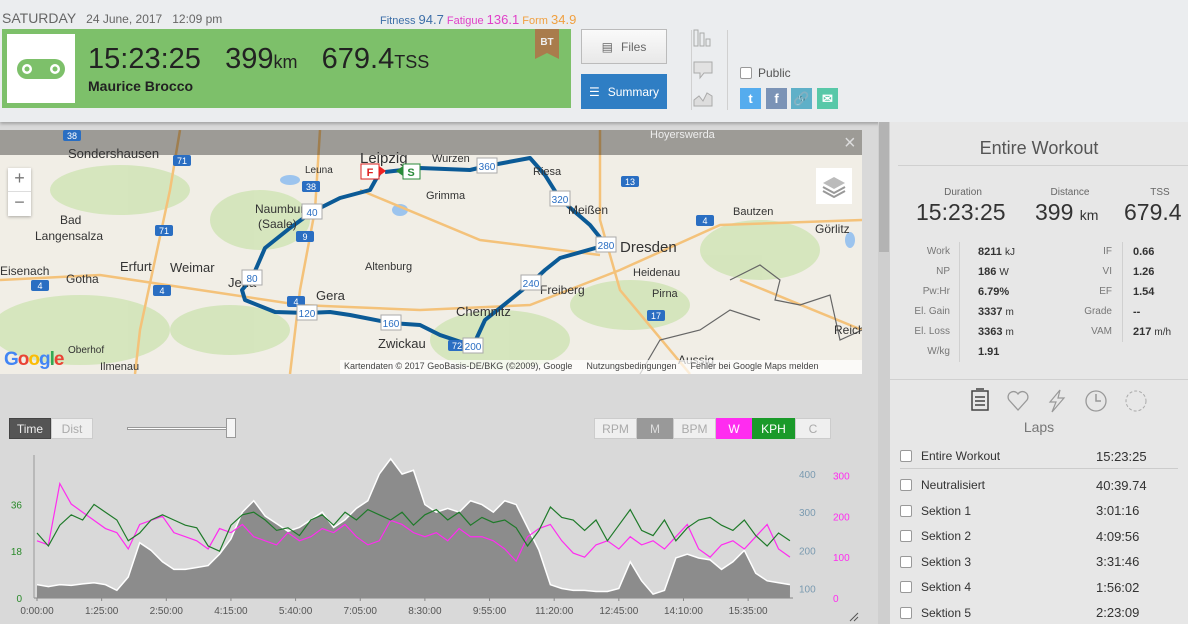  I want to click on place-label: Eisenach, so click(24, 271).